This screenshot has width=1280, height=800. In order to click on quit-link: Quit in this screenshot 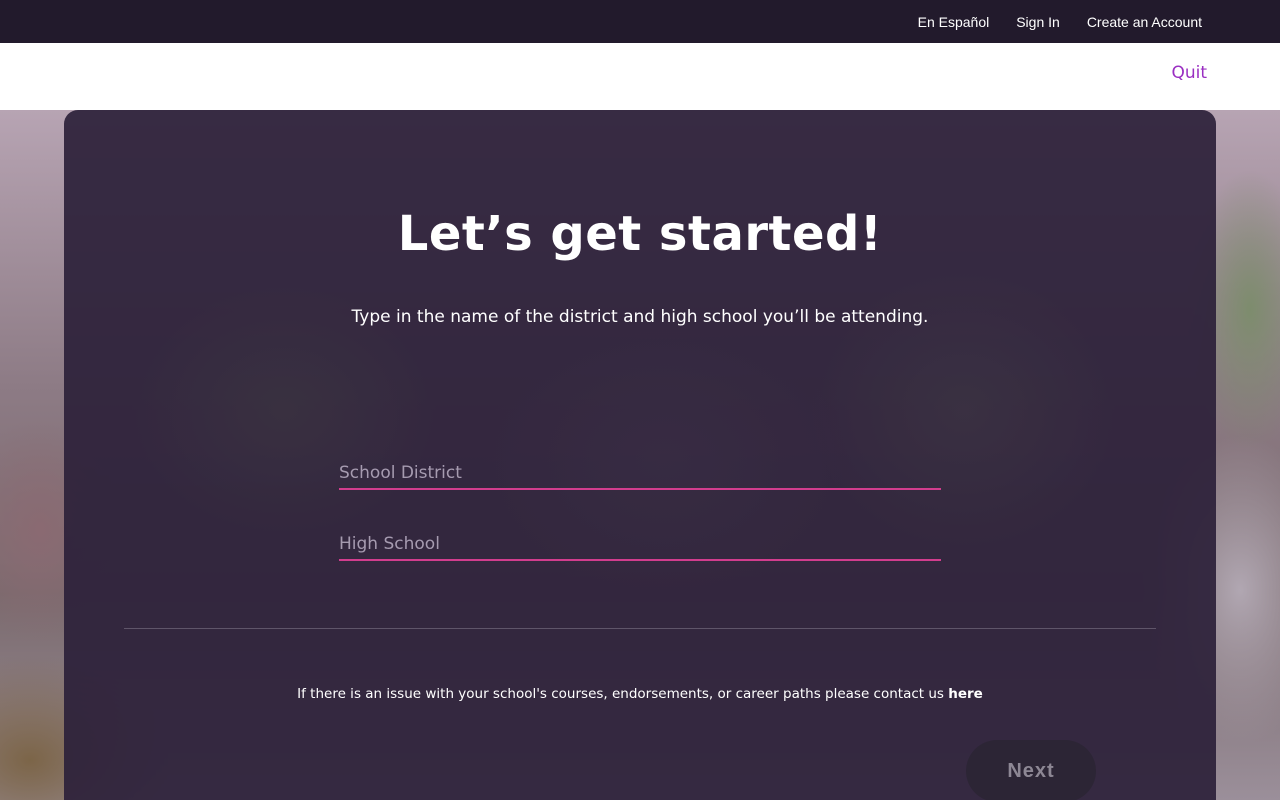, I will do `click(1189, 73)`.